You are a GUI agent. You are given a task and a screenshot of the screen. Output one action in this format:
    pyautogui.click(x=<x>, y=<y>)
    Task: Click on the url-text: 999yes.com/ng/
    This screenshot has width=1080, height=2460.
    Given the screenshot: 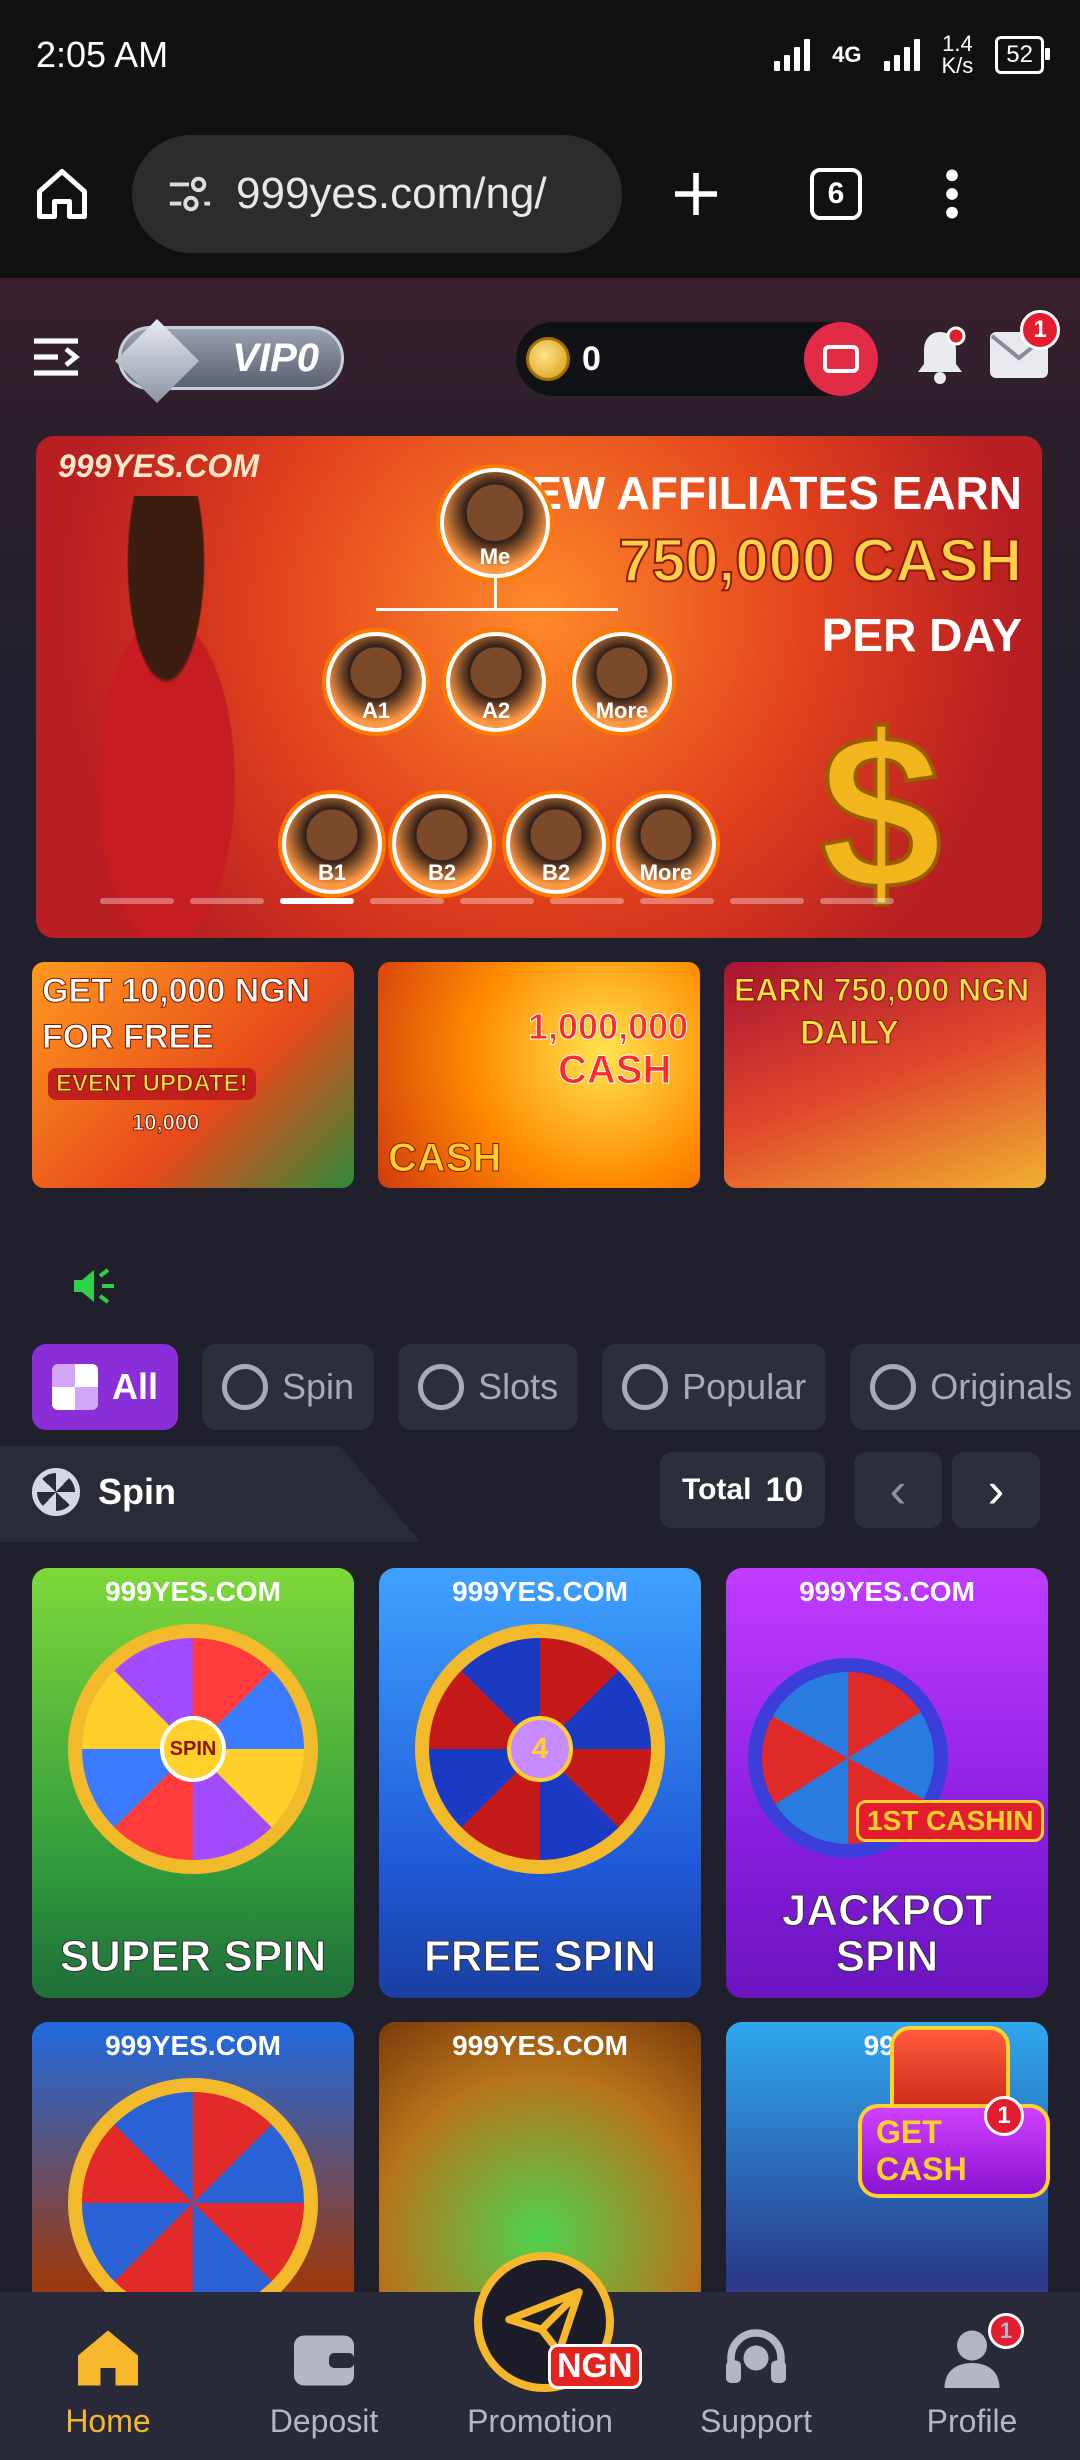 What is the action you would take?
    pyautogui.click(x=391, y=193)
    